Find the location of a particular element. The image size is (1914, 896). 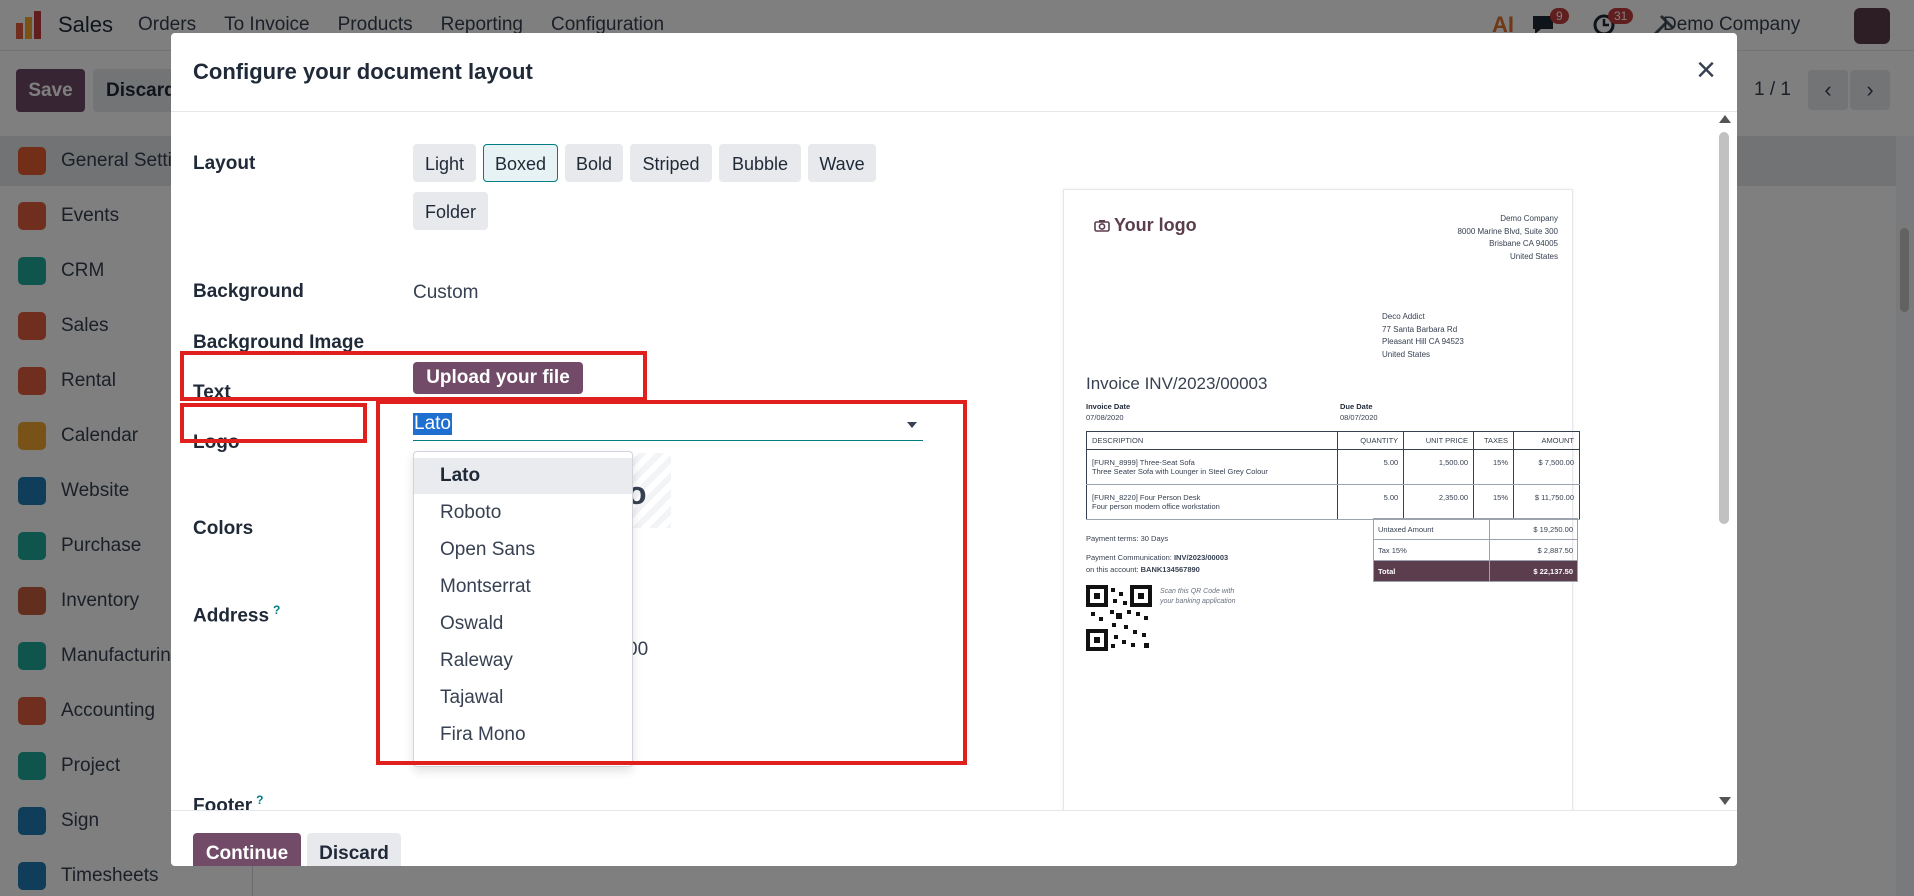

dialog-title: Configure your document layout is located at coordinates (363, 71).